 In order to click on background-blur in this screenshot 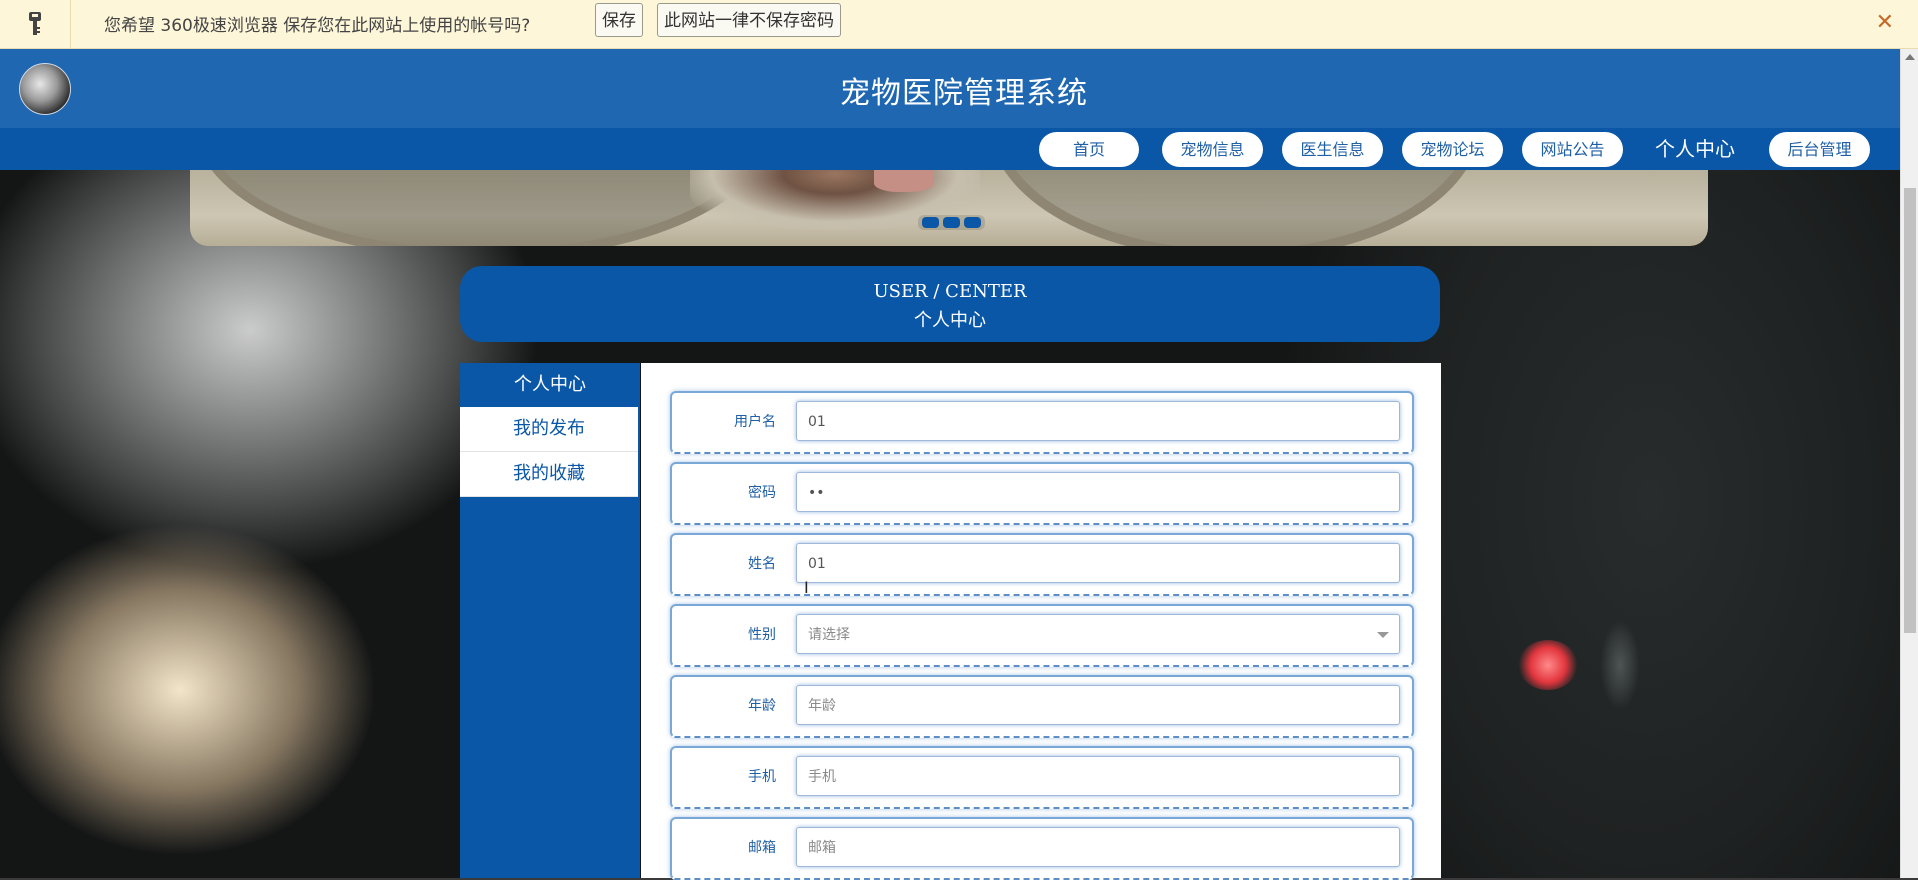, I will do `click(1620, 665)`.